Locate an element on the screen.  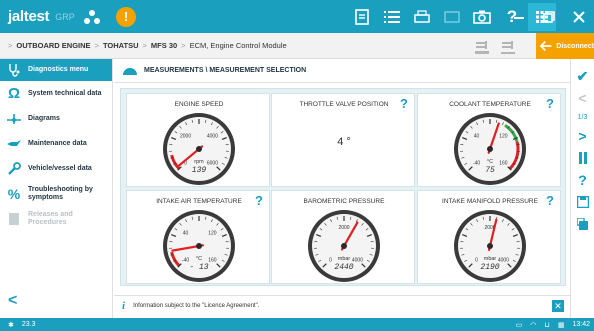
network-icon: ⊔ is located at coordinates (547, 325).